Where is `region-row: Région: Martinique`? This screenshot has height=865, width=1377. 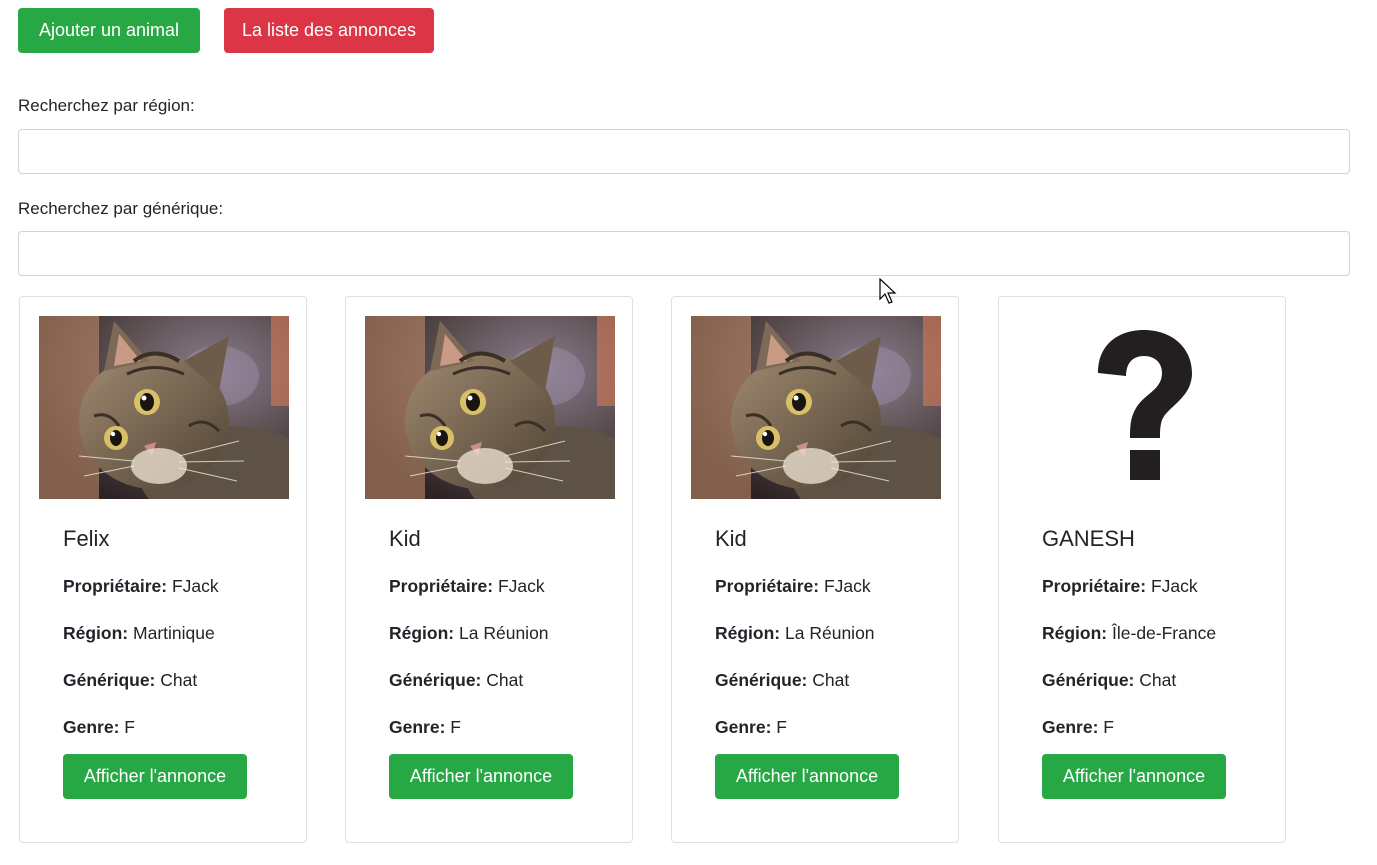
region-row: Région: Martinique is located at coordinates (179, 633).